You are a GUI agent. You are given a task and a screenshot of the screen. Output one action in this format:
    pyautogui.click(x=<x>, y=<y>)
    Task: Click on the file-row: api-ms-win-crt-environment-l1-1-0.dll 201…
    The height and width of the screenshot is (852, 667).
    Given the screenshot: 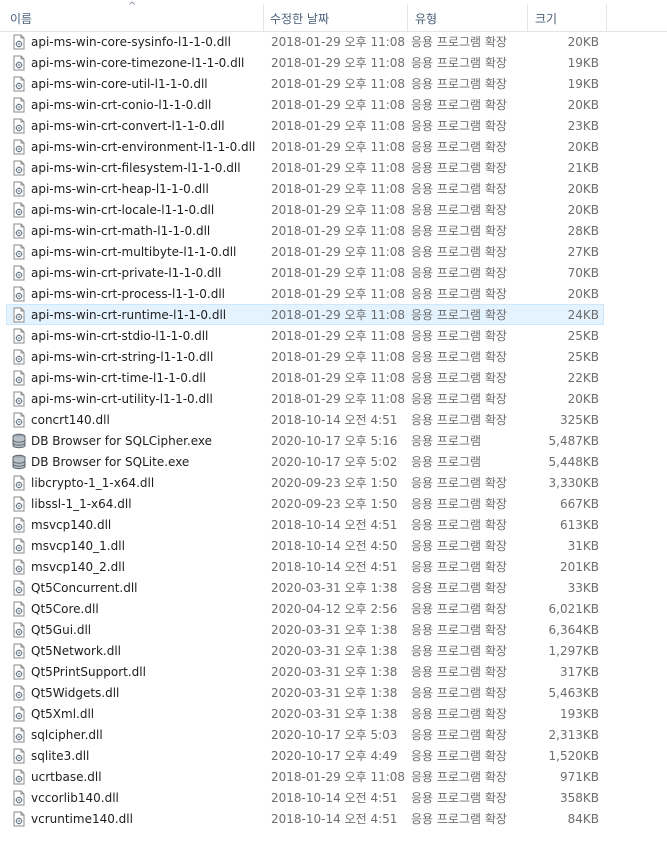 What is the action you would take?
    pyautogui.click(x=305, y=146)
    